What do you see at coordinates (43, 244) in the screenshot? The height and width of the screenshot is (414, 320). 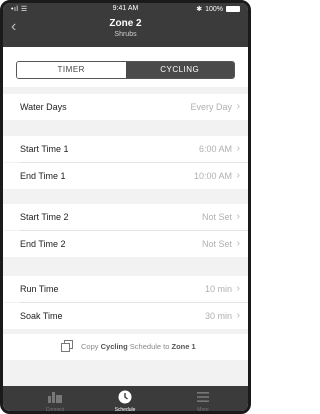 I see `row-label: End Time 2` at bounding box center [43, 244].